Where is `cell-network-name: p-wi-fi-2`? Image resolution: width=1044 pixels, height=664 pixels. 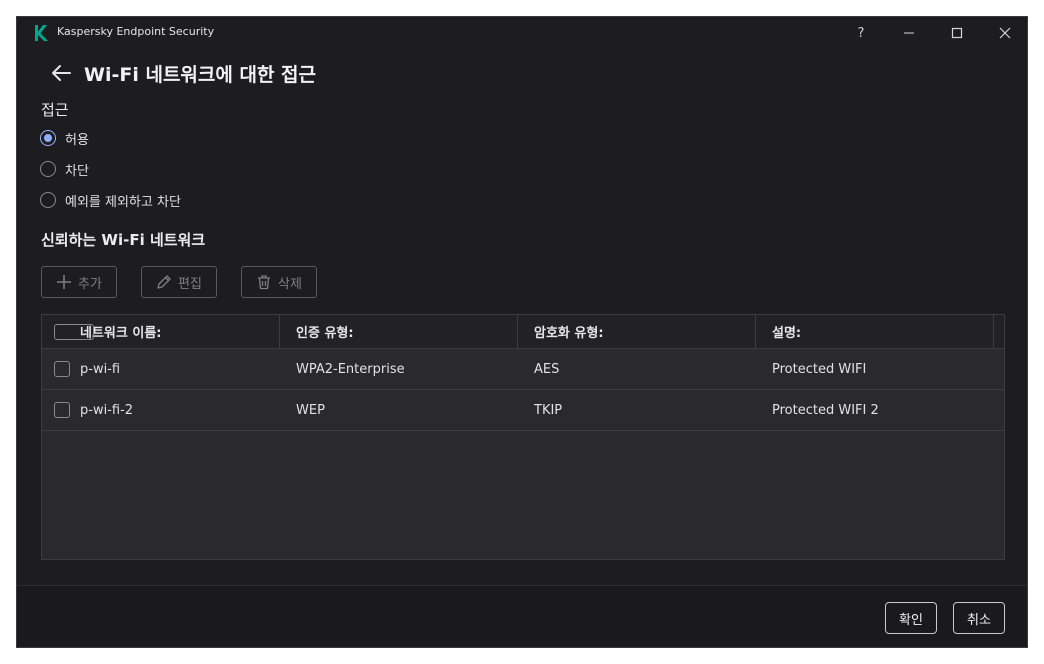 cell-network-name: p-wi-fi-2 is located at coordinates (107, 410).